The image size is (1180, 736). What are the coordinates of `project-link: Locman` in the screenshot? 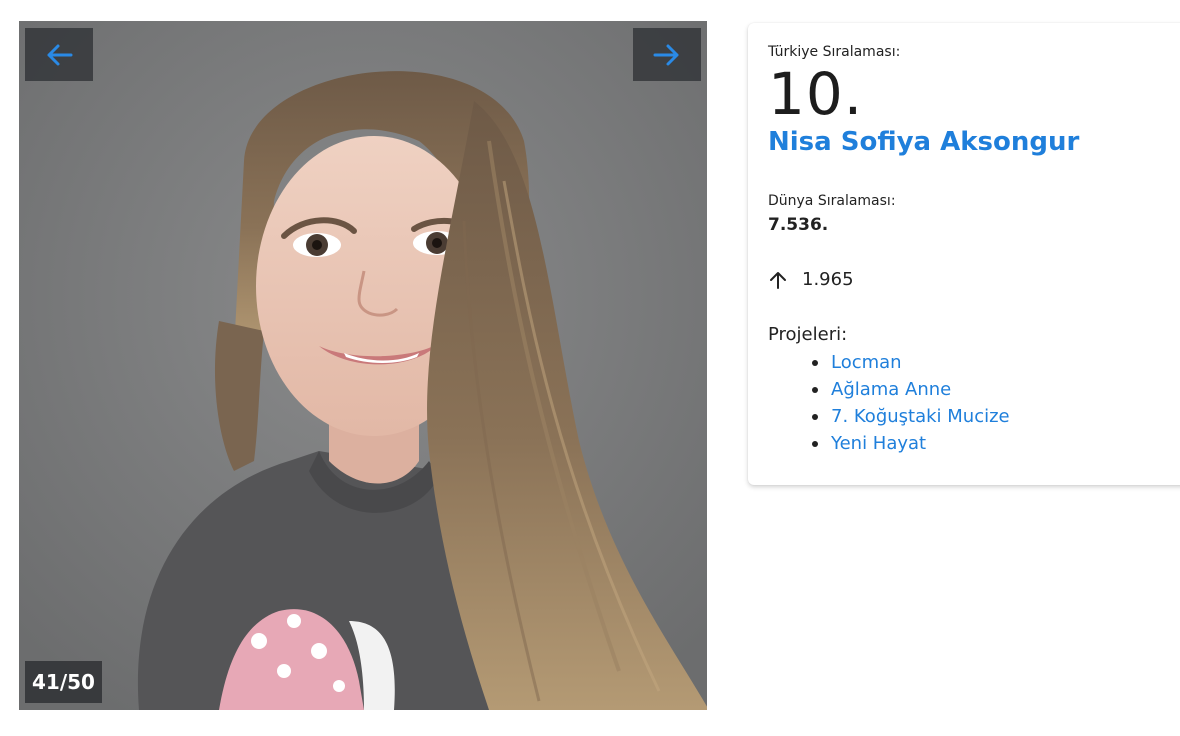 It's located at (866, 362).